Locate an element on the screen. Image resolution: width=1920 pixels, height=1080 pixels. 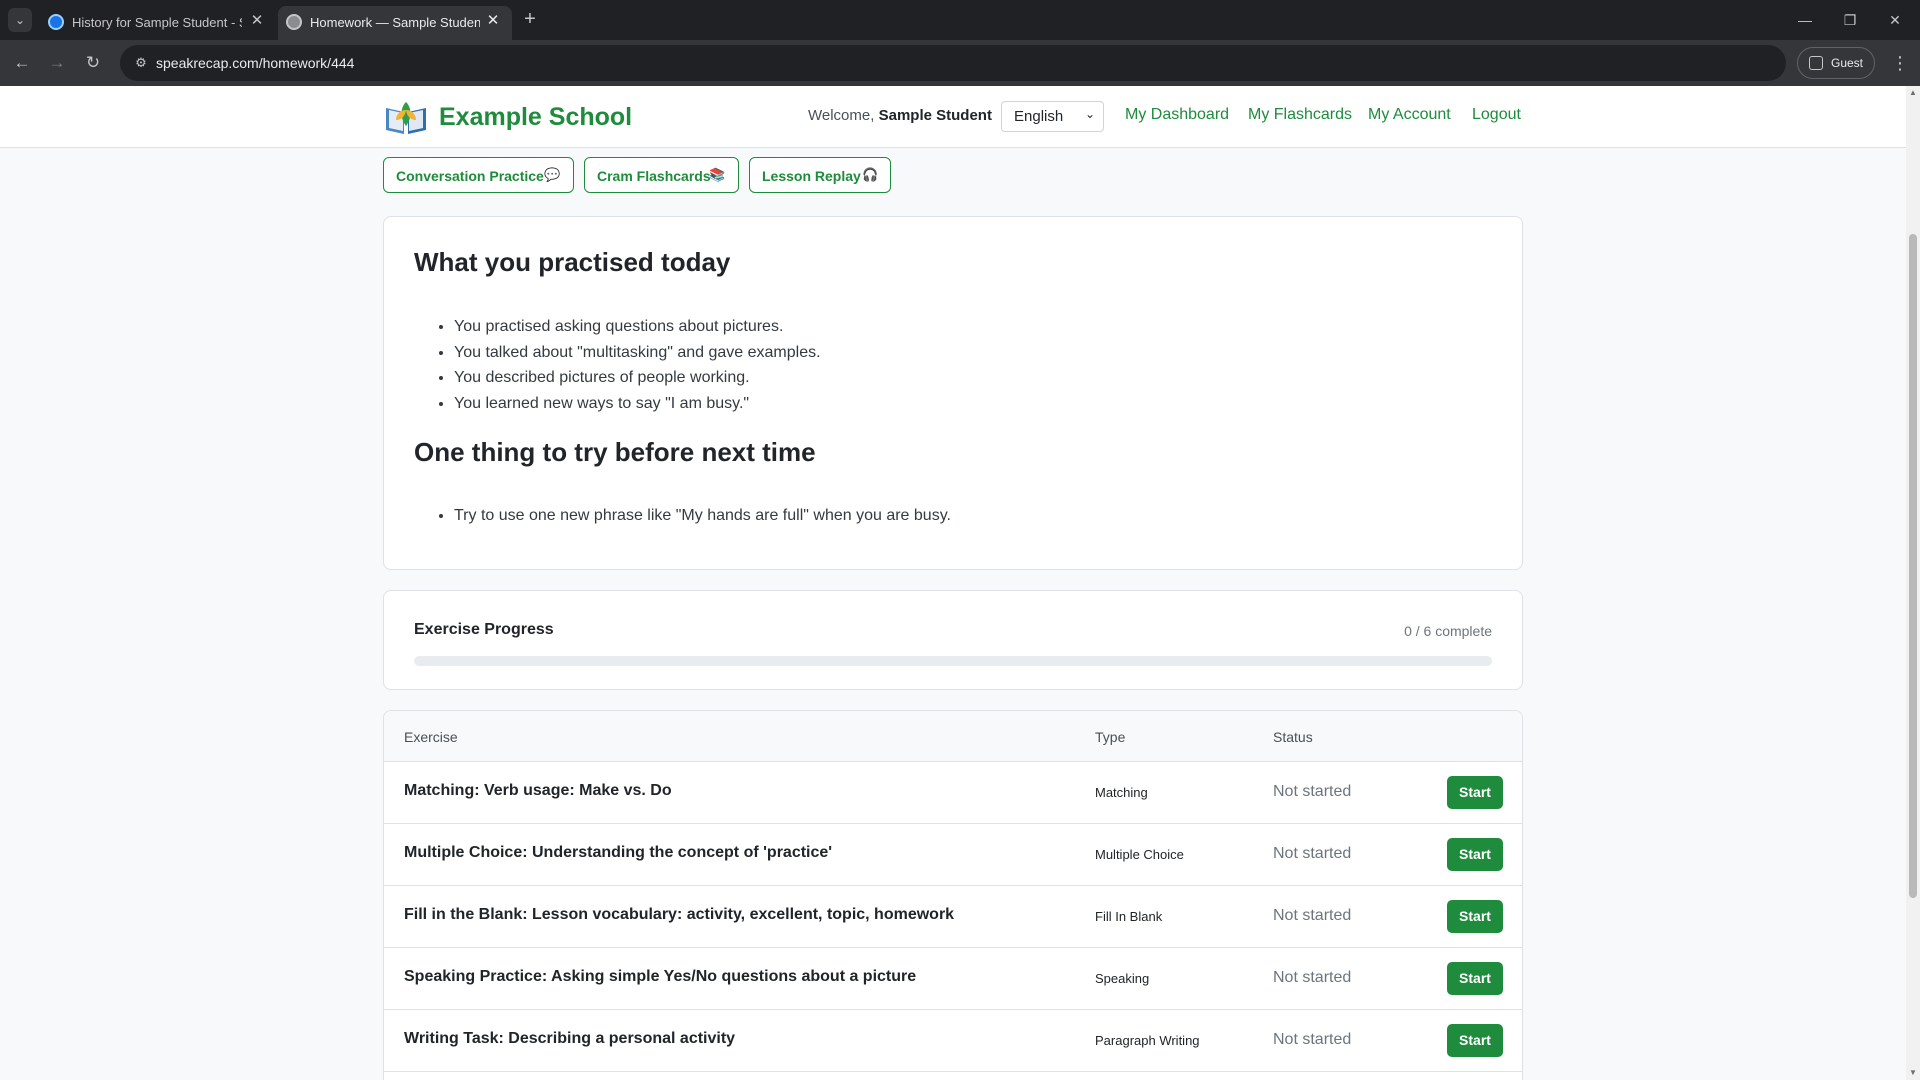
reload-icon: ↻ is located at coordinates (93, 63).